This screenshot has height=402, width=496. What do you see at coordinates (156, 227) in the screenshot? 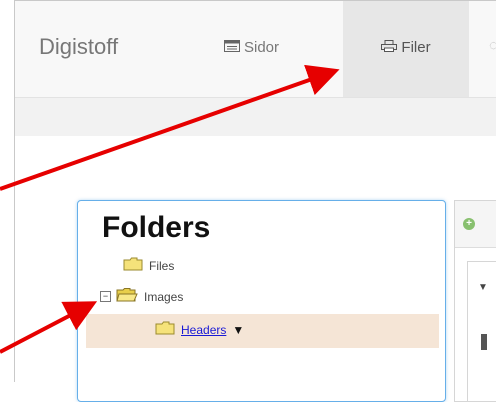
I see `folders-title: Folders` at bounding box center [156, 227].